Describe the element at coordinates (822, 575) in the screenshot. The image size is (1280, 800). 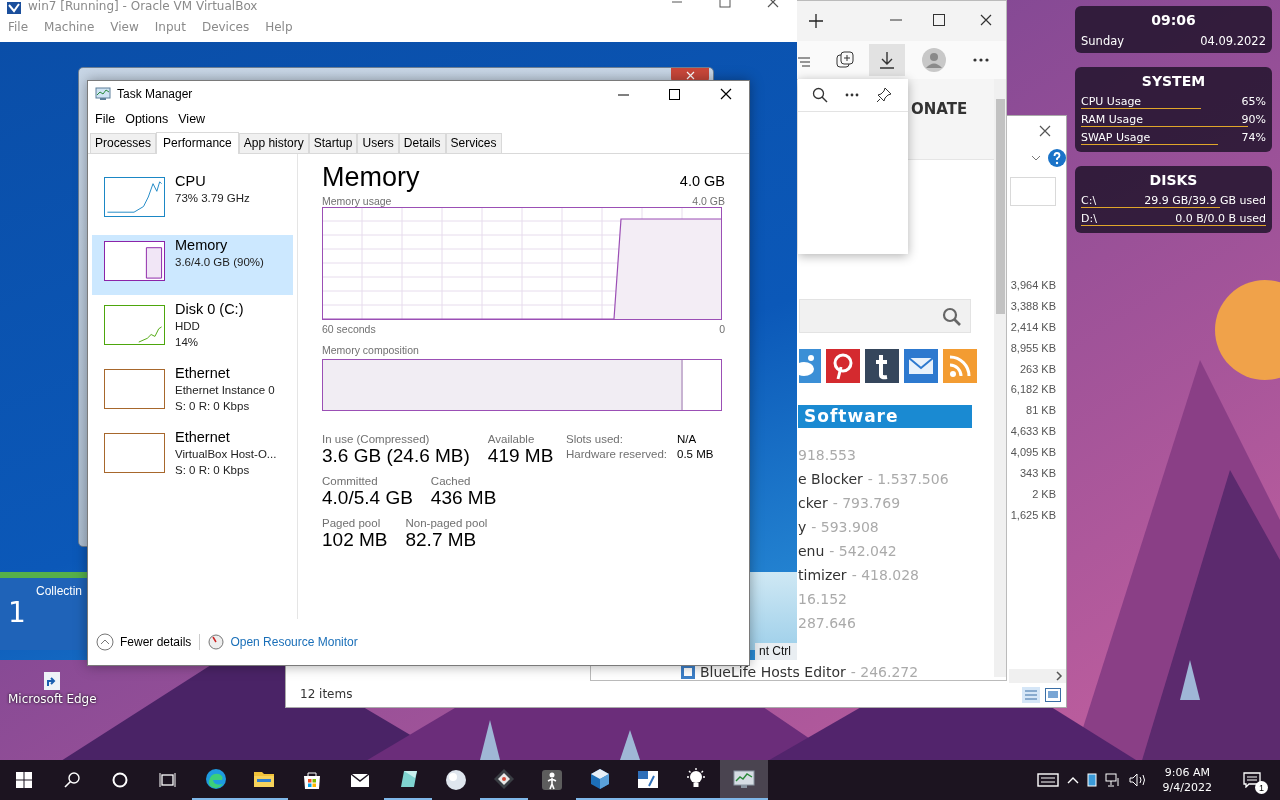
I see `software-link: timizer` at that location.